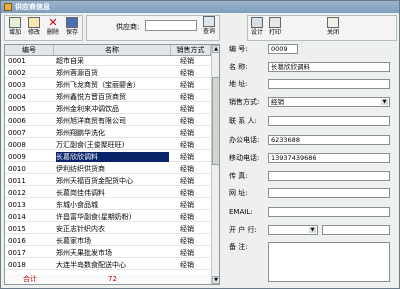 The image size is (400, 289). What do you see at coordinates (108, 217) in the screenshot?
I see `table-row: 0014 许昌富华副食(星期奶粉) 经销` at bounding box center [108, 217].